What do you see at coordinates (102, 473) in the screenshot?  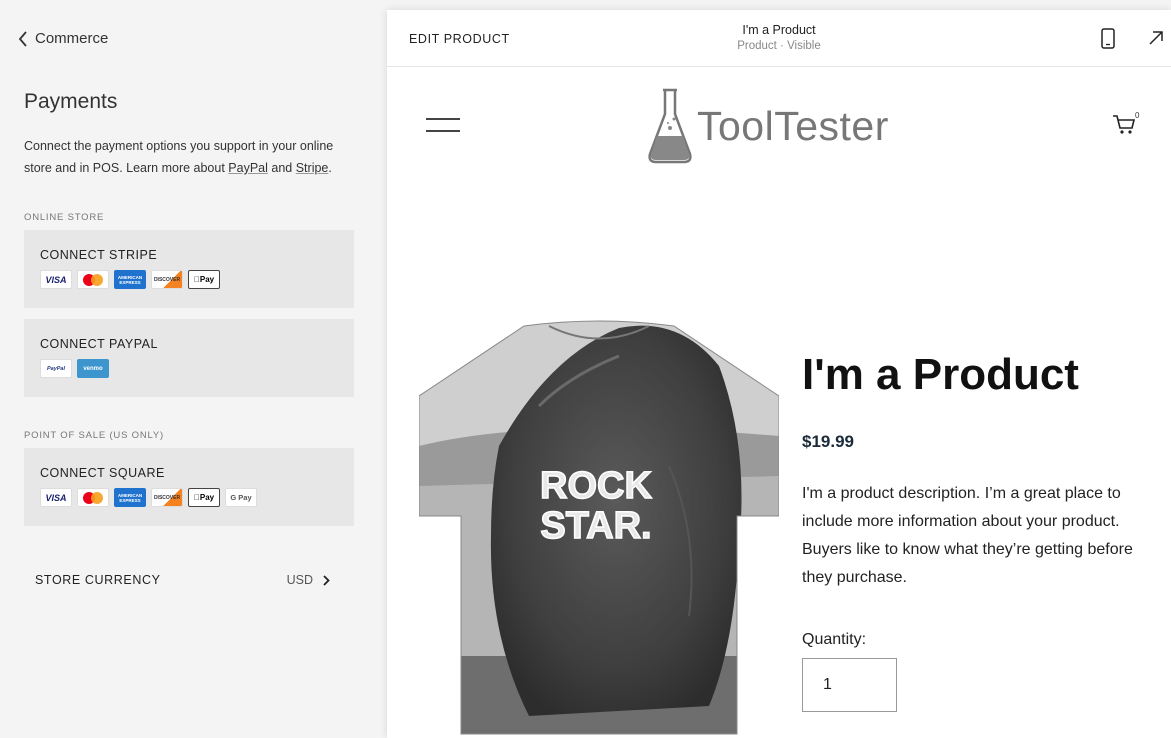 I see `connect-square-title: CONNECT SQUARE` at bounding box center [102, 473].